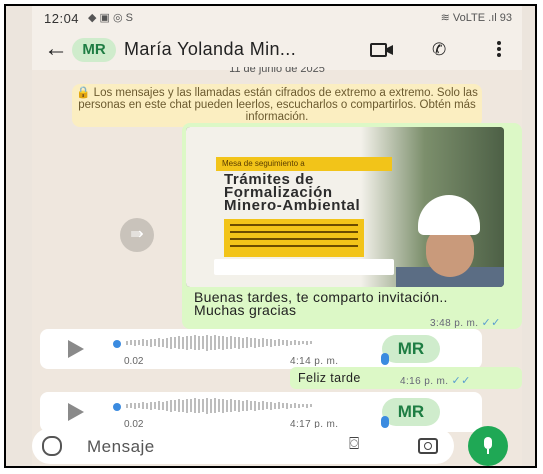 The width and height of the screenshot is (543, 474). What do you see at coordinates (294, 238) in the screenshot?
I see `poster-info-block` at bounding box center [294, 238].